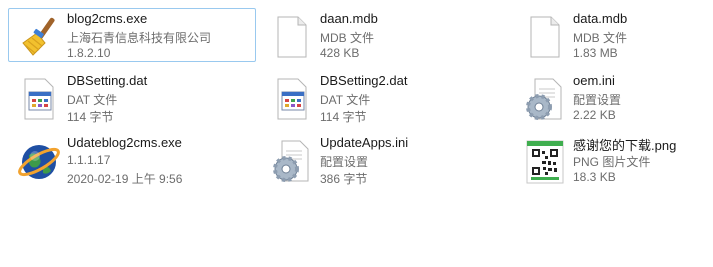  Describe the element at coordinates (594, 177) in the screenshot. I see `file-size: 18.3 KB` at that location.